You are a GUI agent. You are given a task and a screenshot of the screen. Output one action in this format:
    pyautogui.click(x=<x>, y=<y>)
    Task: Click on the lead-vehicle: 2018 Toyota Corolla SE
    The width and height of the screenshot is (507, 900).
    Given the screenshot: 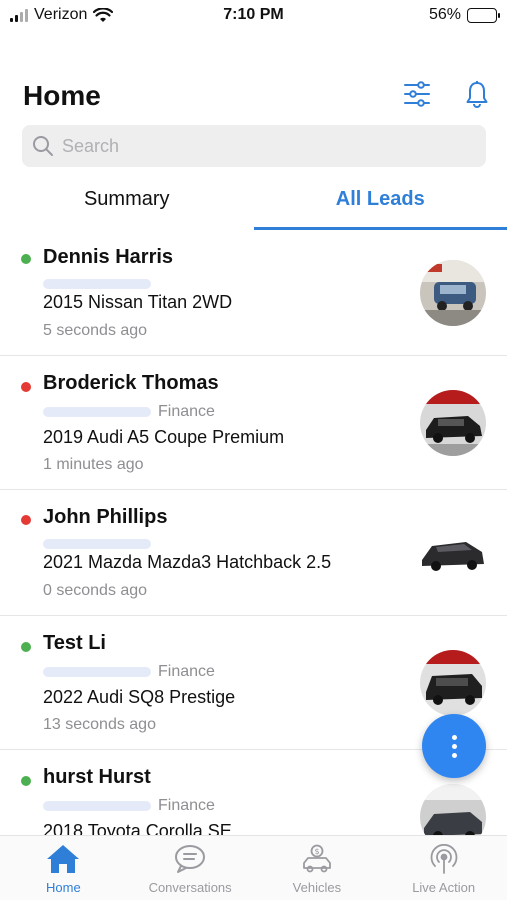 What is the action you would take?
    pyautogui.click(x=137, y=828)
    